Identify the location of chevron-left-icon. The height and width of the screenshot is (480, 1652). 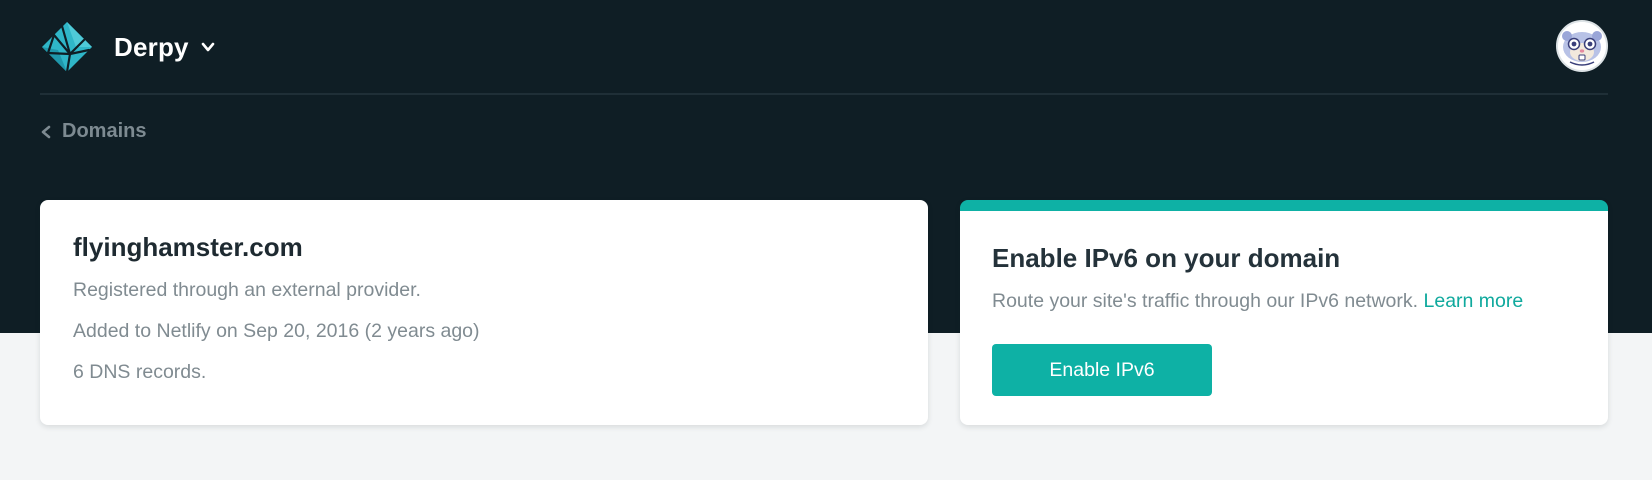
(46, 131).